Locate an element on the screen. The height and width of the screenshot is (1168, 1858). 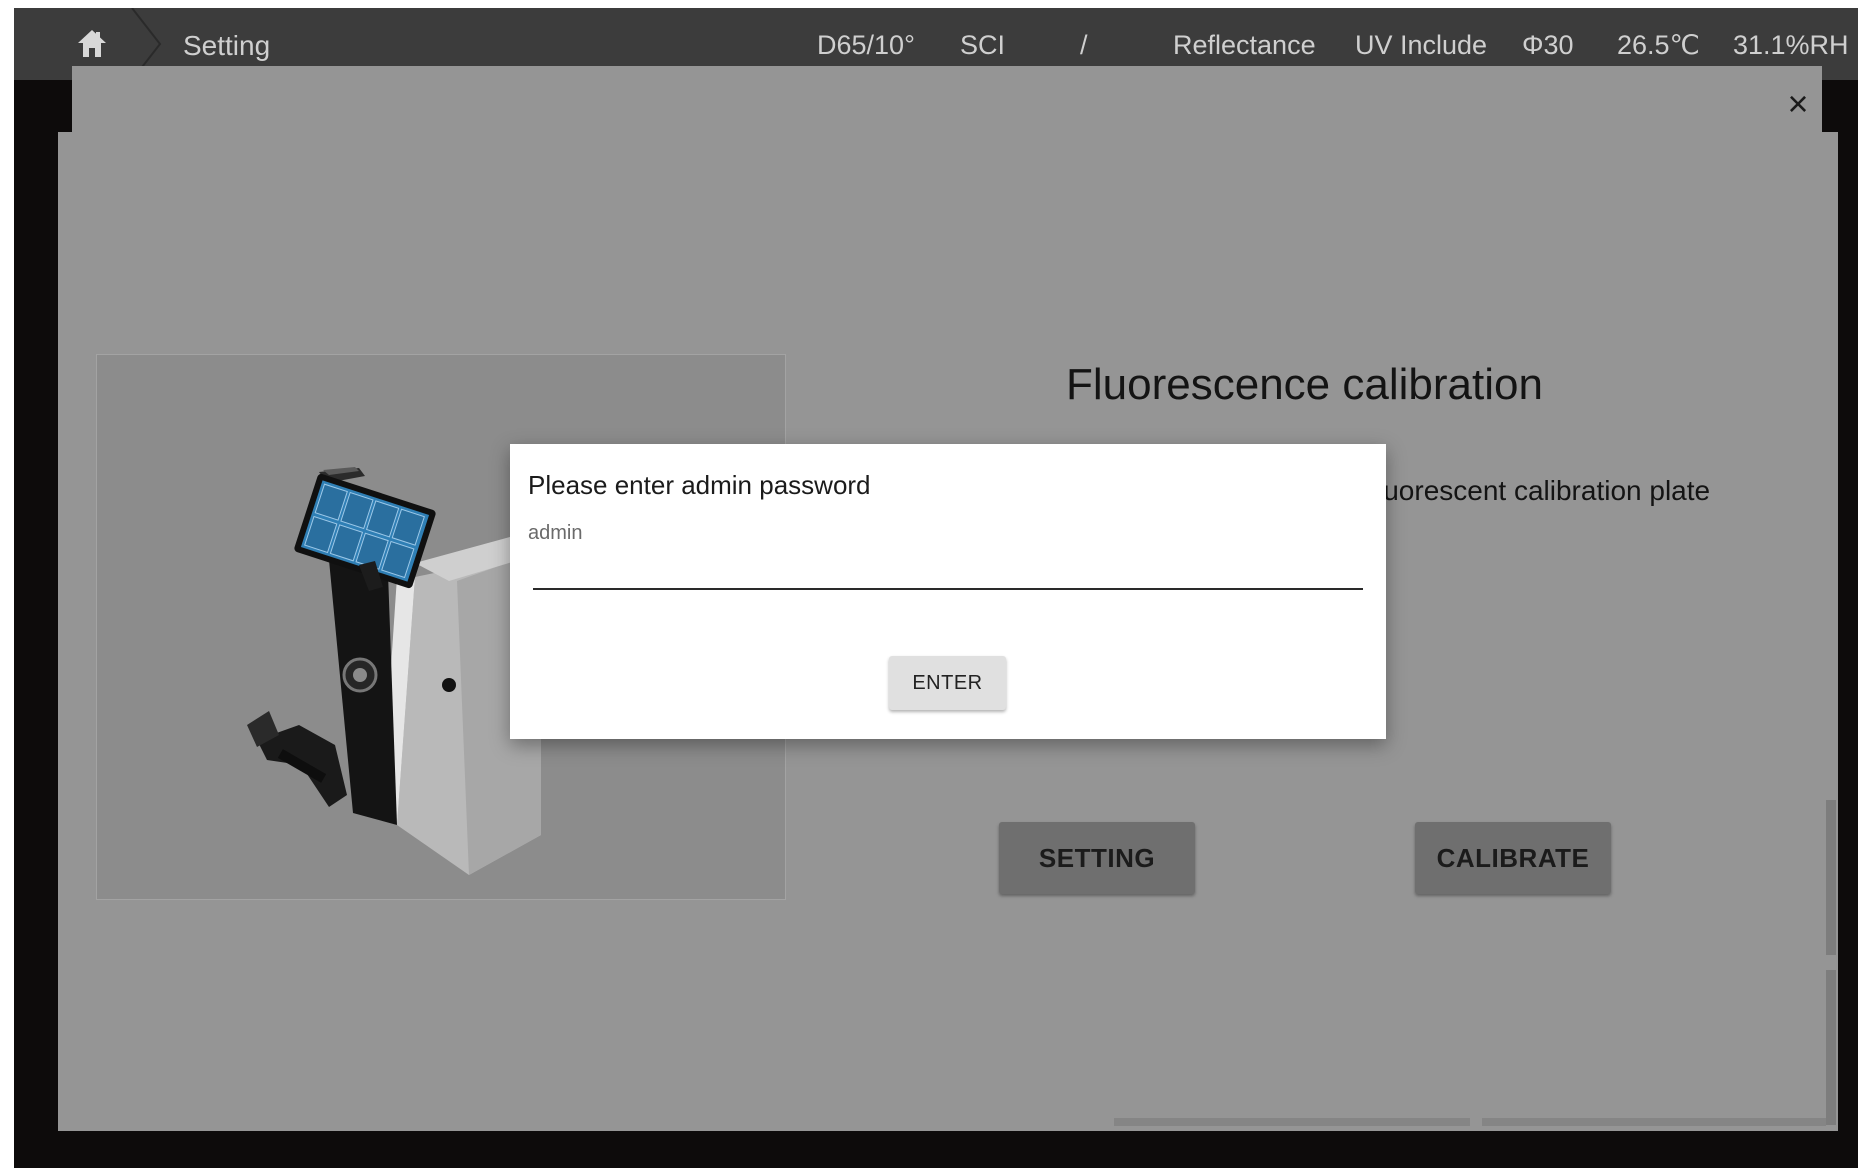
status-uv: UV Include is located at coordinates (1421, 45).